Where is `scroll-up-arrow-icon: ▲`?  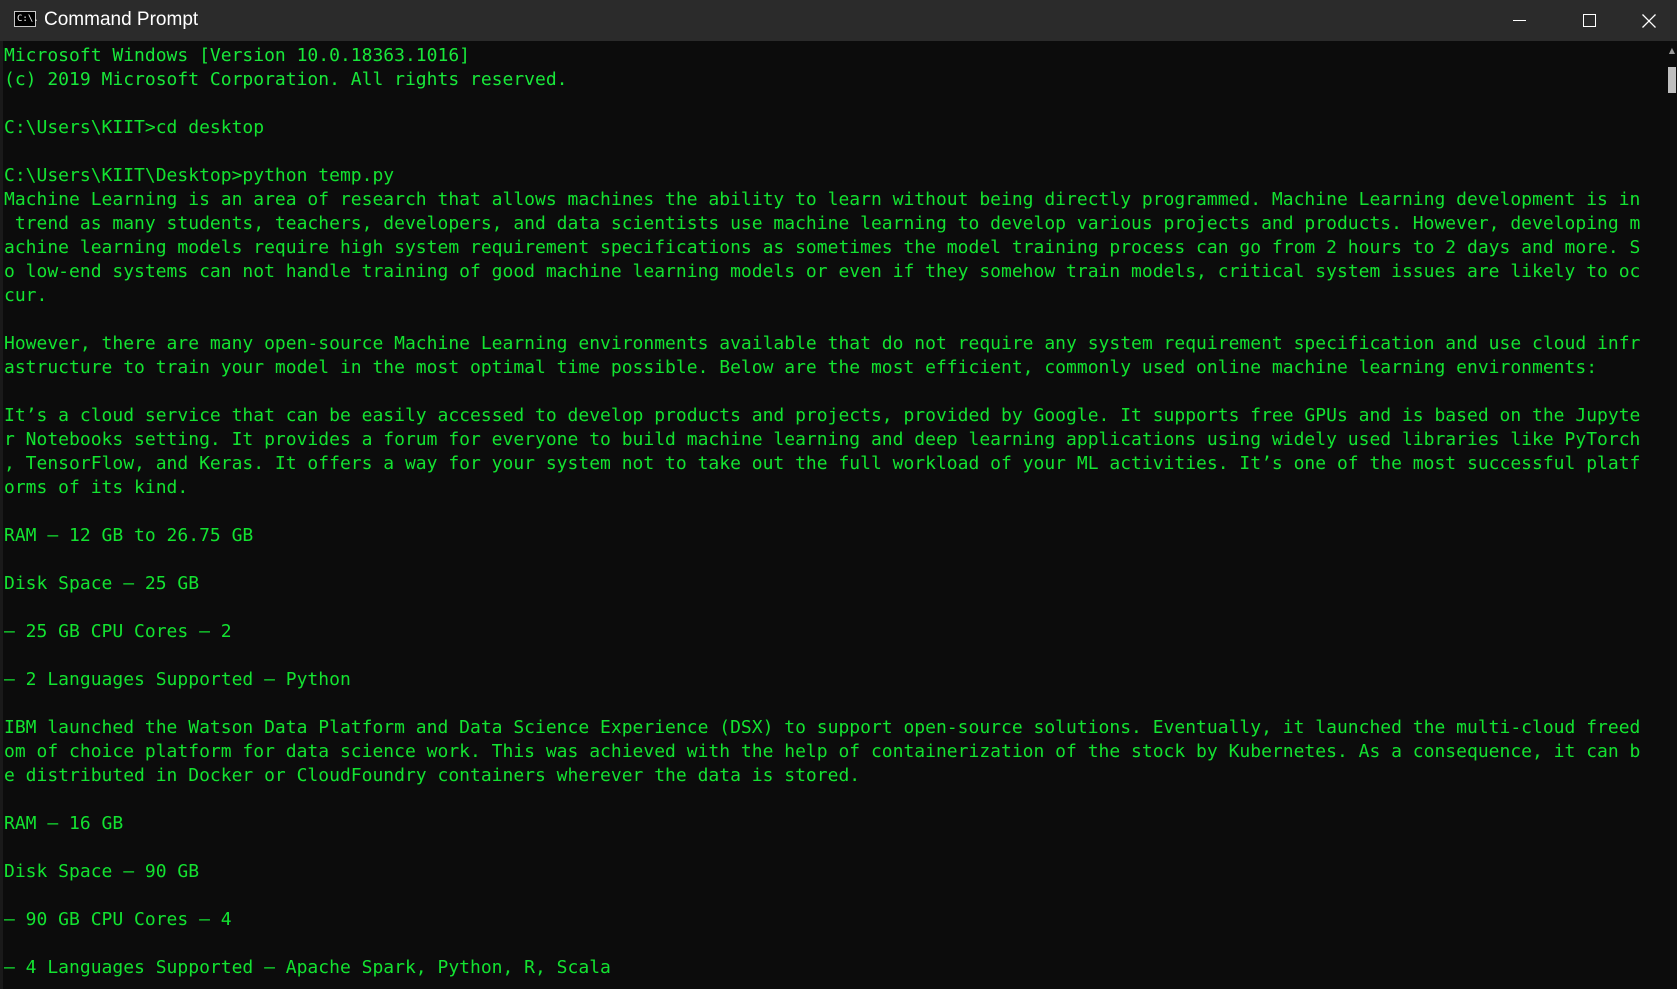 scroll-up-arrow-icon: ▲ is located at coordinates (1672, 51).